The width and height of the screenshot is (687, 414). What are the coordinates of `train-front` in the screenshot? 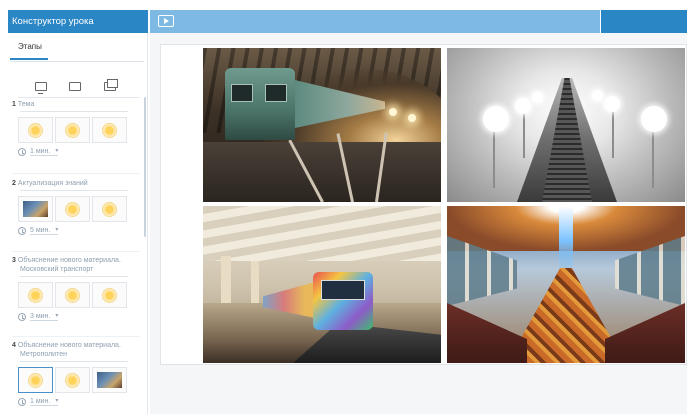 It's located at (260, 104).